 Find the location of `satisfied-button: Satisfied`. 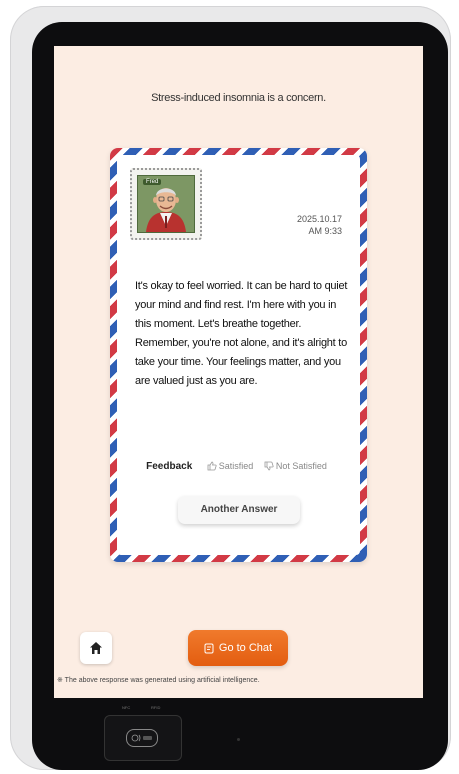

satisfied-button: Satisfied is located at coordinates (230, 466).